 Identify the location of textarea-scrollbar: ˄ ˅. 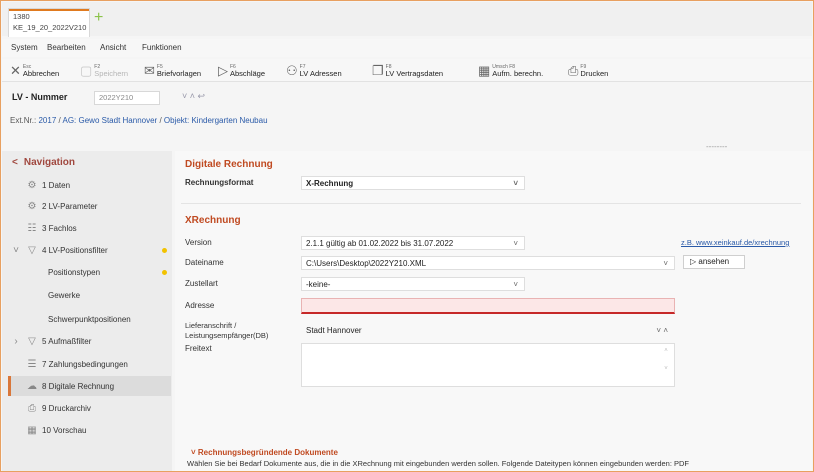
(666, 366).